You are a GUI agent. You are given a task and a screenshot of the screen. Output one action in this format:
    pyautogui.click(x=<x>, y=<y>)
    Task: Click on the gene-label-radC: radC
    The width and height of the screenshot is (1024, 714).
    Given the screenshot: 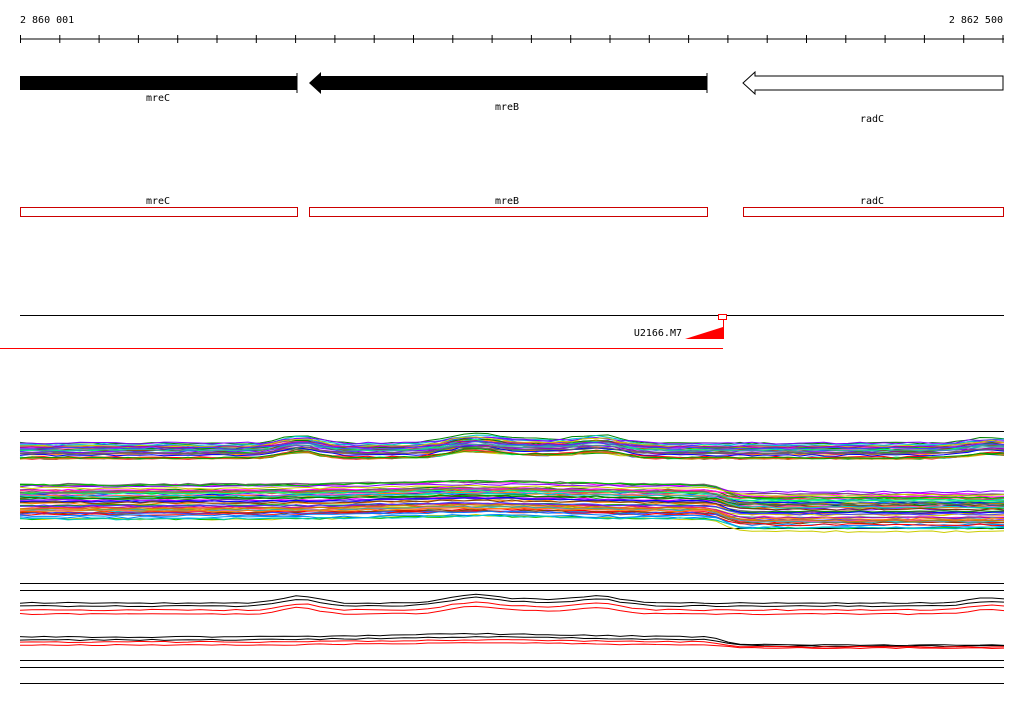 What is the action you would take?
    pyautogui.click(x=872, y=119)
    